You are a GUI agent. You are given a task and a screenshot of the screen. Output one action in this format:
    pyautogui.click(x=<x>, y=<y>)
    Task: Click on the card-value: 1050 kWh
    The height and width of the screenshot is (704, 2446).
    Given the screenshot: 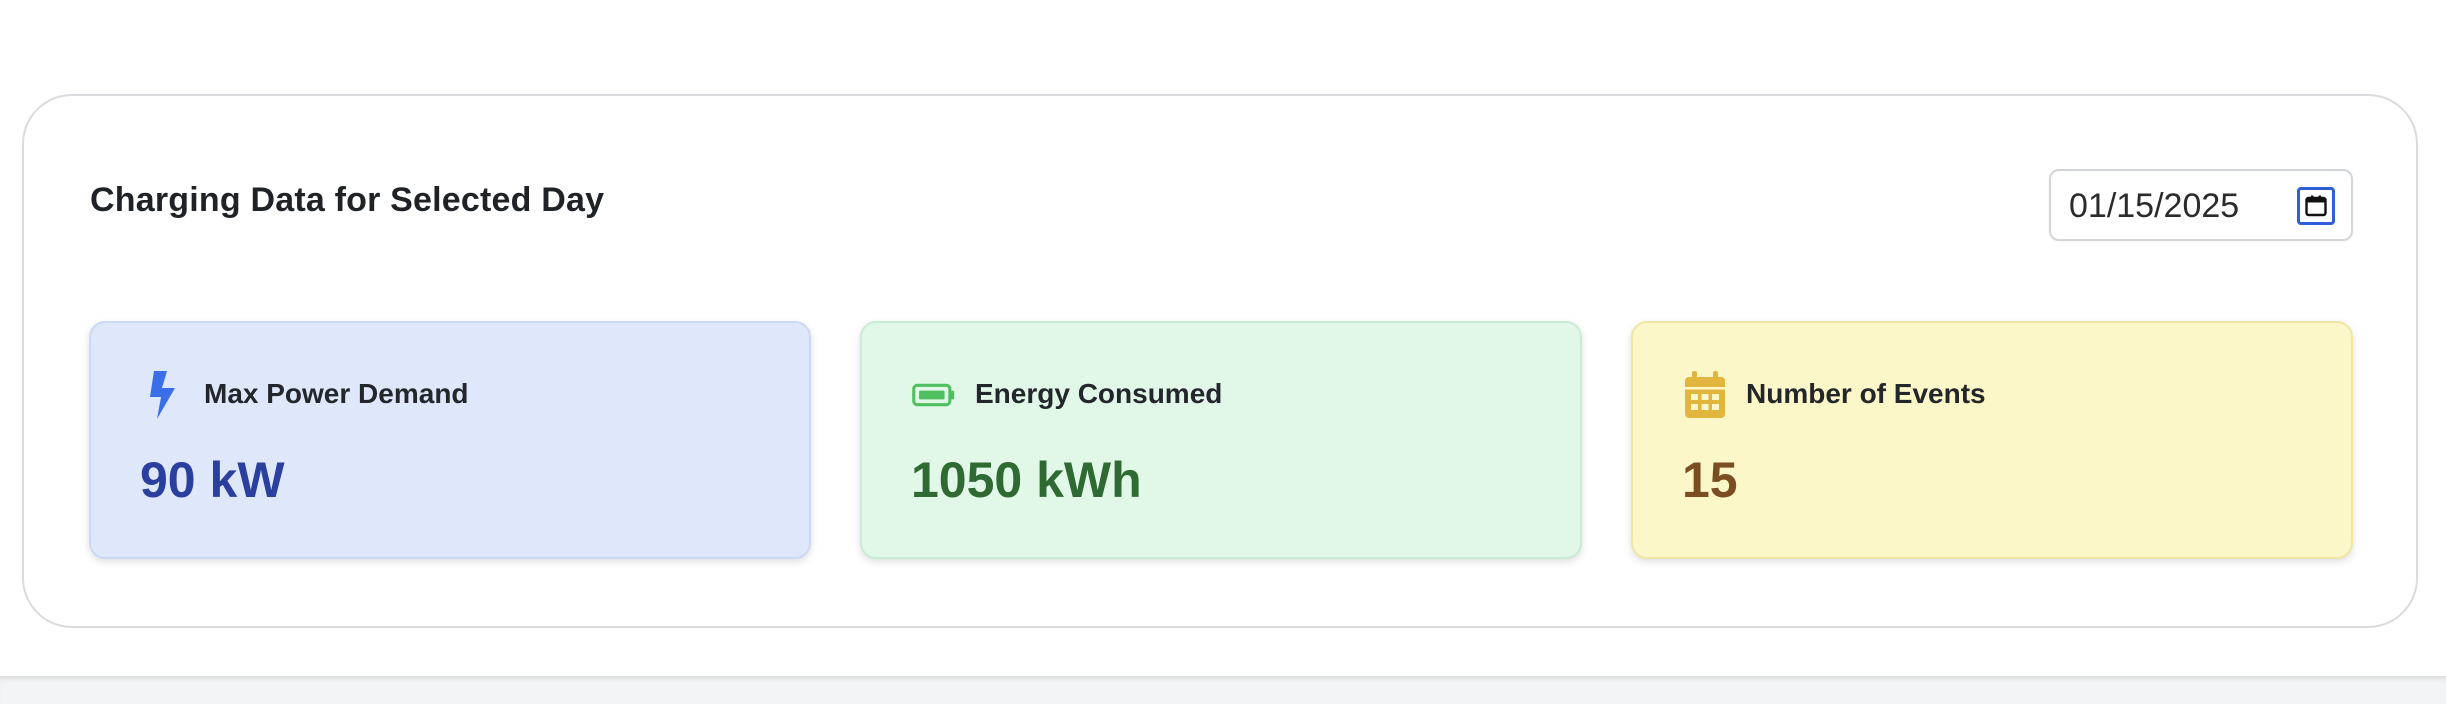 What is the action you would take?
    pyautogui.click(x=1026, y=480)
    